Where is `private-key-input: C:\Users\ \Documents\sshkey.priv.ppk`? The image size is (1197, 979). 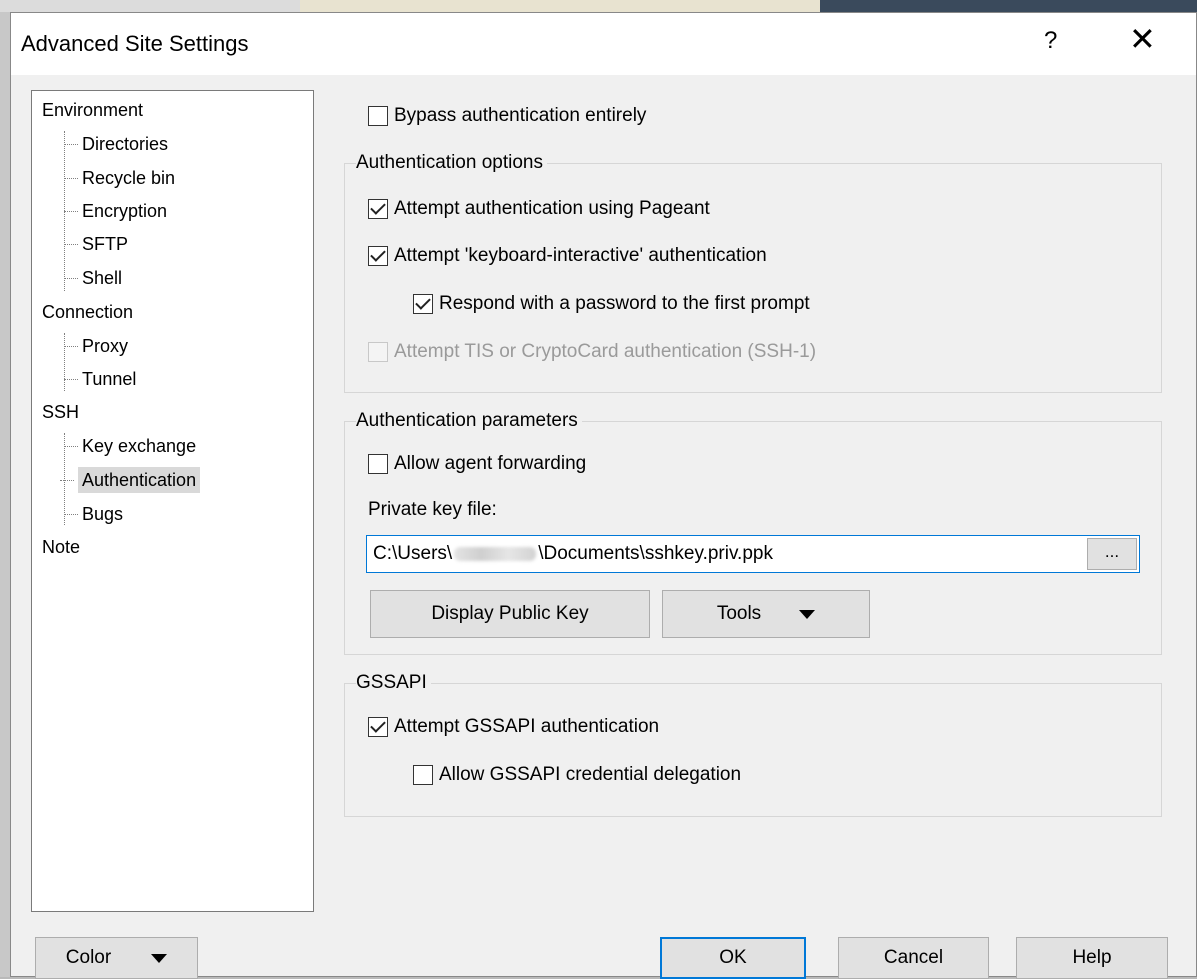
private-key-input: C:\Users\ \Documents\sshkey.priv.ppk is located at coordinates (753, 554).